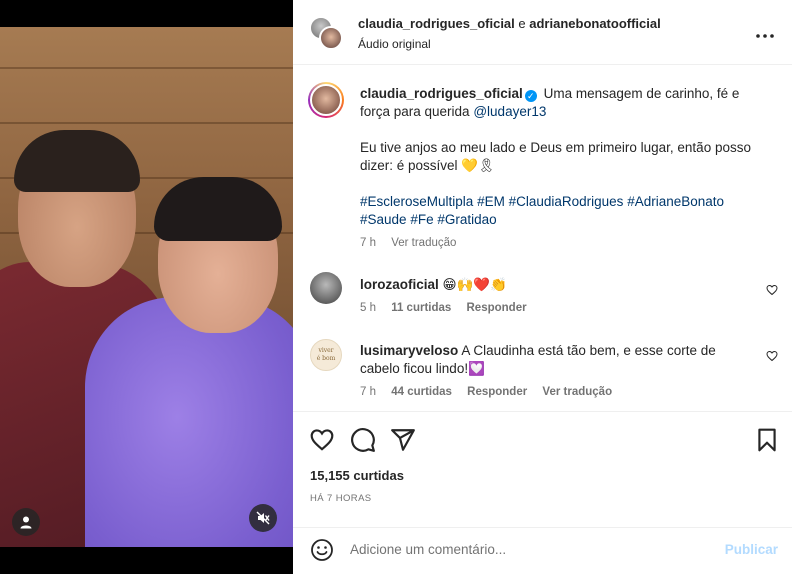  I want to click on header-username-2: adrianebonatoofficial, so click(594, 23).